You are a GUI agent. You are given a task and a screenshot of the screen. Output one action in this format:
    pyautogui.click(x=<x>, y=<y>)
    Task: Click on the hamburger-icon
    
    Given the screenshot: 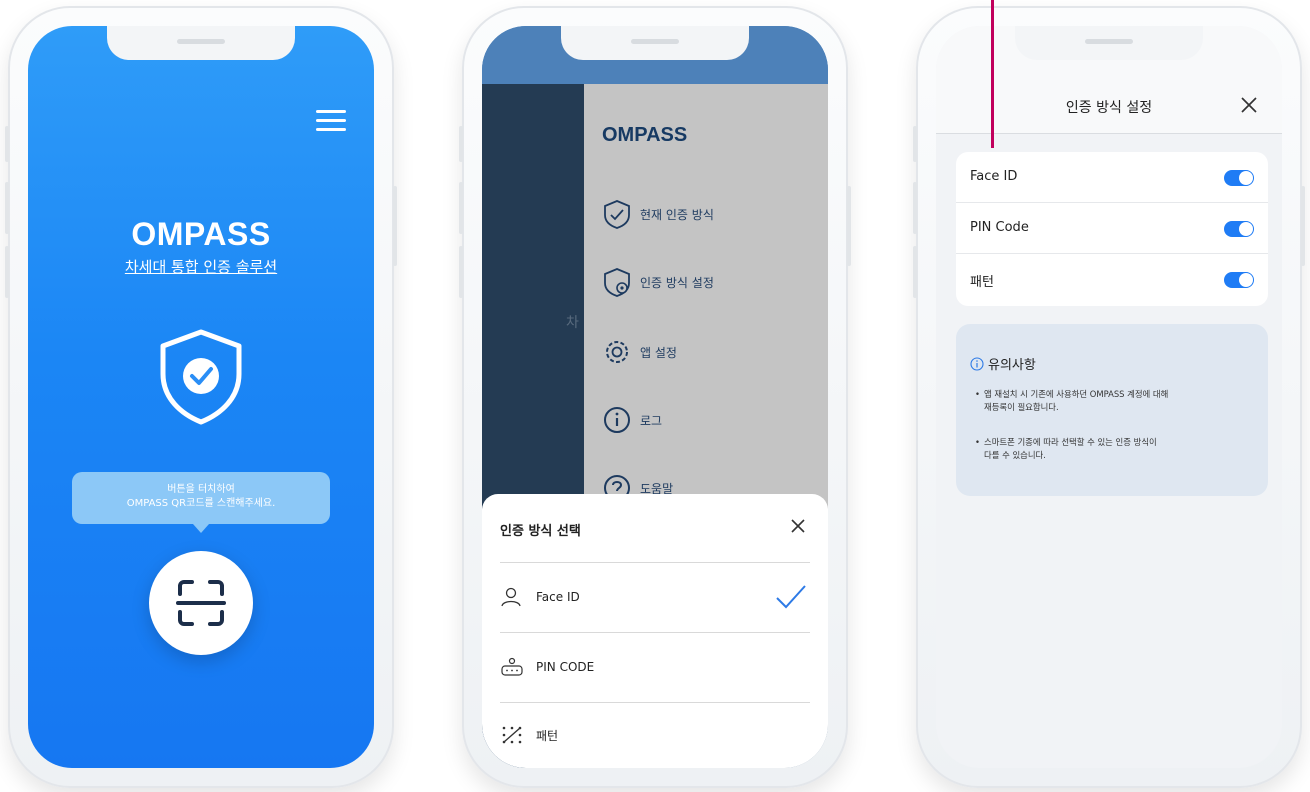 What is the action you would take?
    pyautogui.click(x=331, y=121)
    